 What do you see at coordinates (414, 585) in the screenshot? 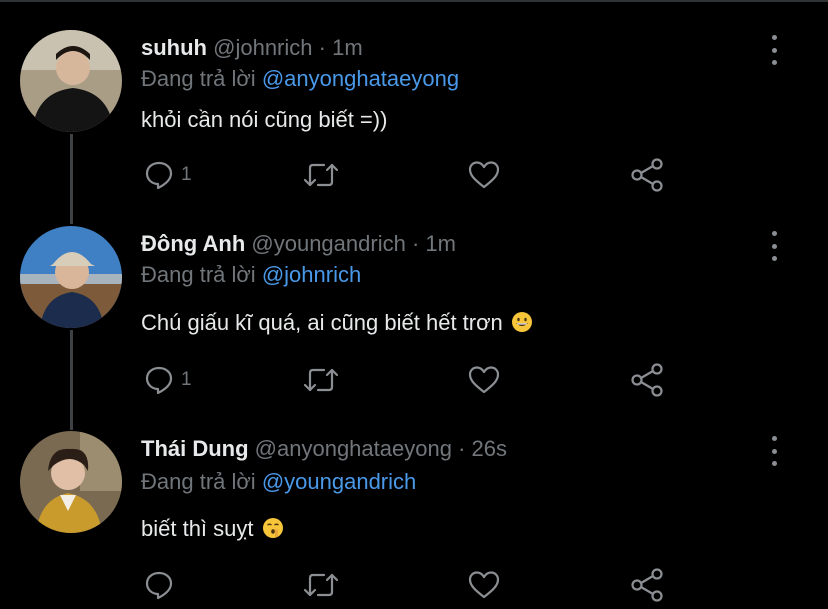
I see `action-bar` at bounding box center [414, 585].